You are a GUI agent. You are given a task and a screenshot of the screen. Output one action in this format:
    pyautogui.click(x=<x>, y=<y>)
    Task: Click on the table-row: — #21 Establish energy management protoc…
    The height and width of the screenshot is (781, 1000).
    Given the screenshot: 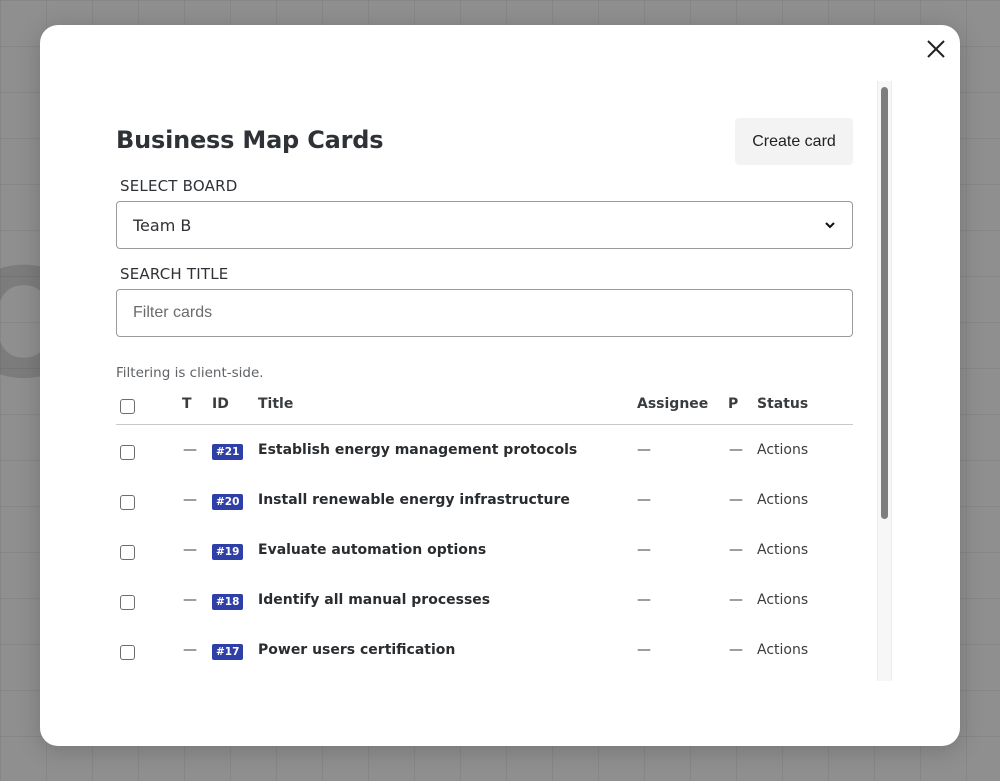 What is the action you would take?
    pyautogui.click(x=484, y=450)
    